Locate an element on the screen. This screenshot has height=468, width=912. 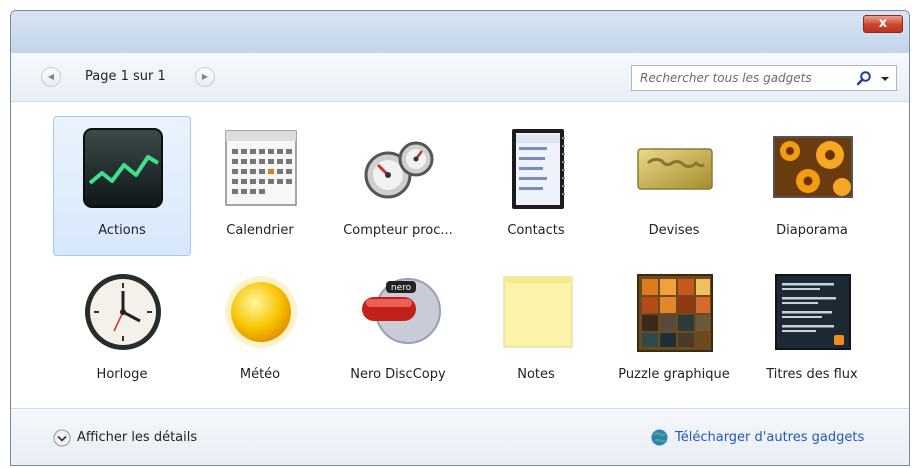
stock-chart-icon is located at coordinates (123, 168).